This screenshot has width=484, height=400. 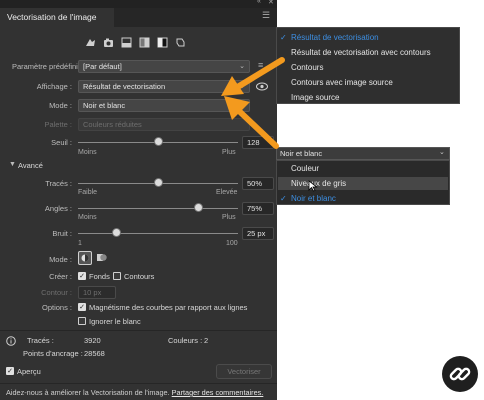 What do you see at coordinates (112, 124) in the screenshot?
I see `palette-value: Couleurs réduites` at bounding box center [112, 124].